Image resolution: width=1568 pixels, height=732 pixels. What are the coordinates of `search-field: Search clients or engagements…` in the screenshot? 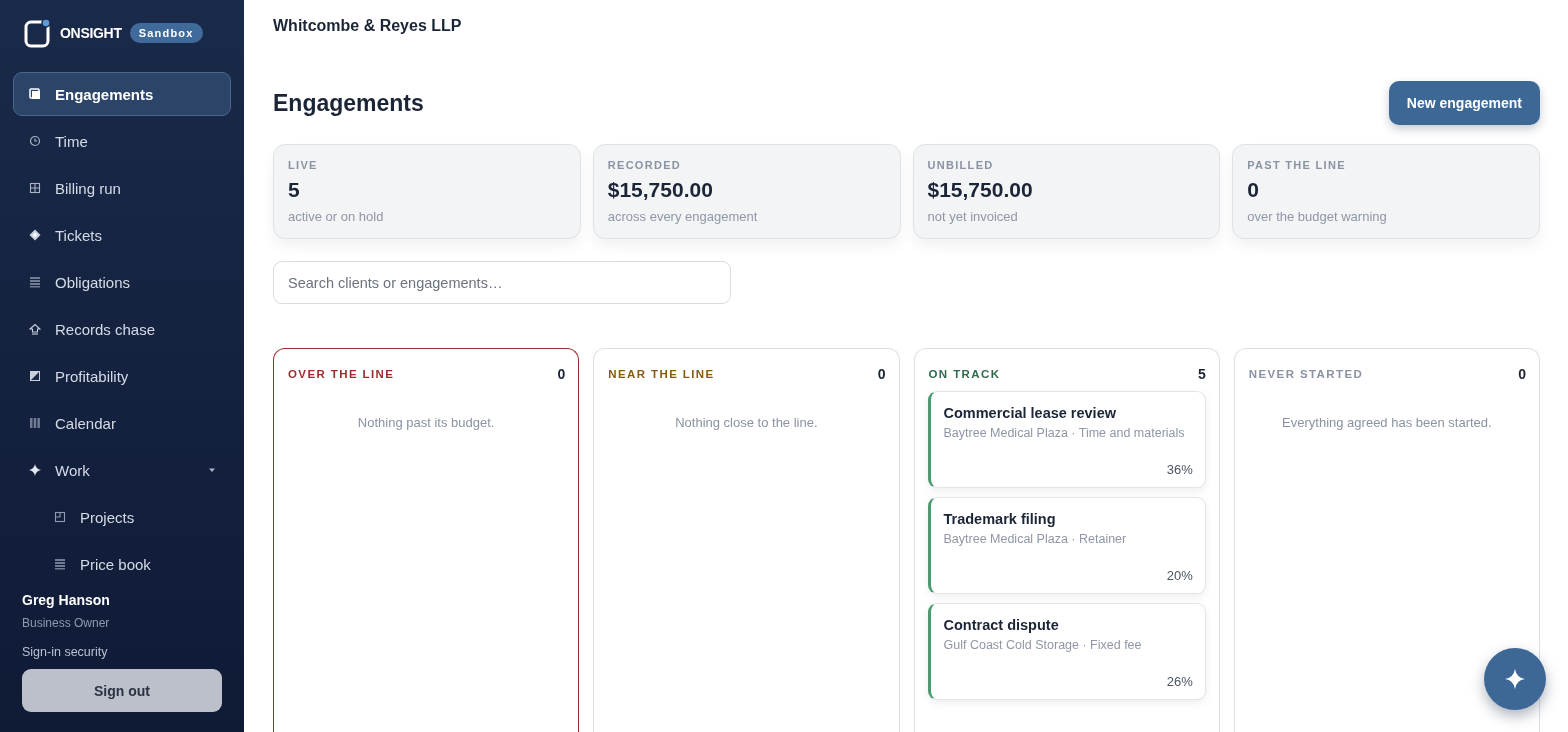 It's located at (502, 282).